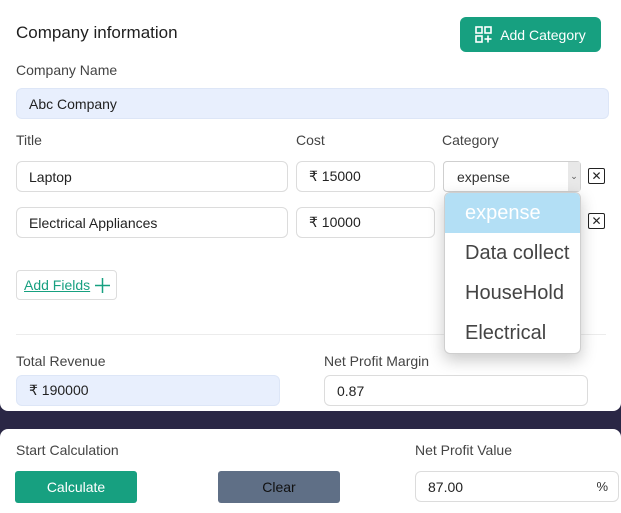 The image size is (621, 513). What do you see at coordinates (335, 176) in the screenshot?
I see `cost-value: ₹ 15000` at bounding box center [335, 176].